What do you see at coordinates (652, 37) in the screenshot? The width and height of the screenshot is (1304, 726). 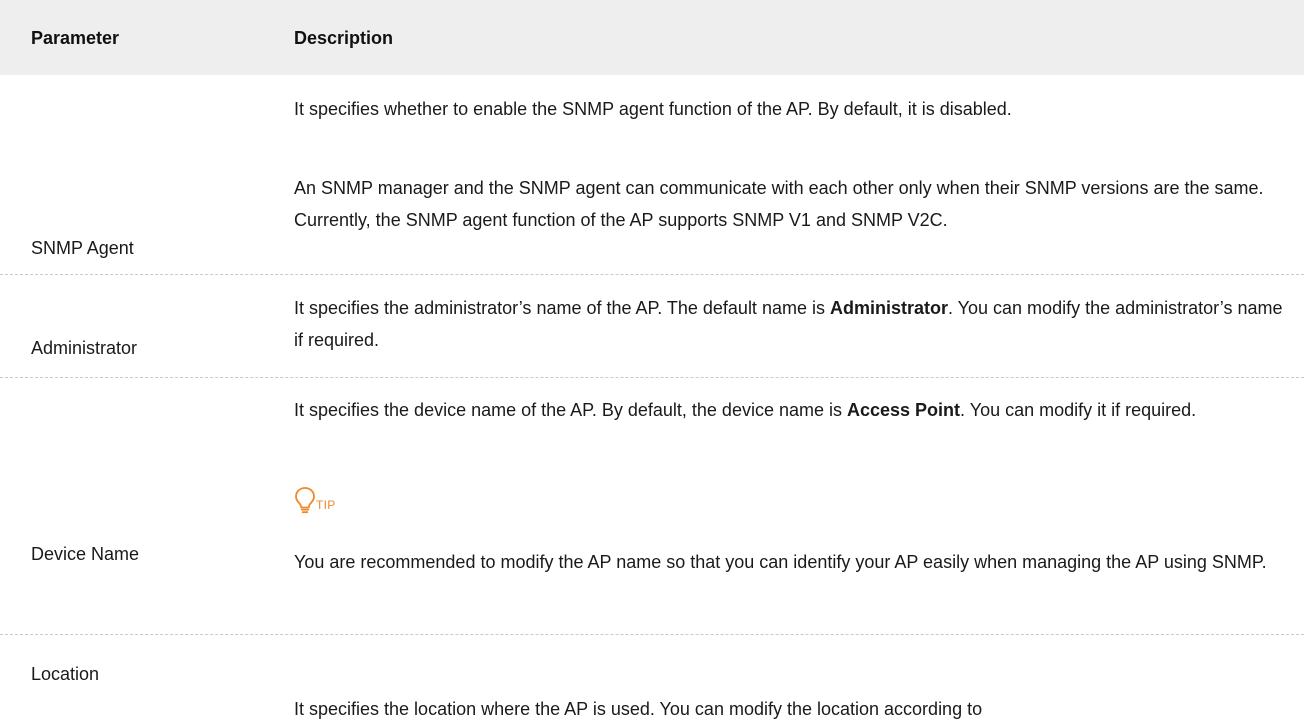 I see `table-header: Parameter Description` at bounding box center [652, 37].